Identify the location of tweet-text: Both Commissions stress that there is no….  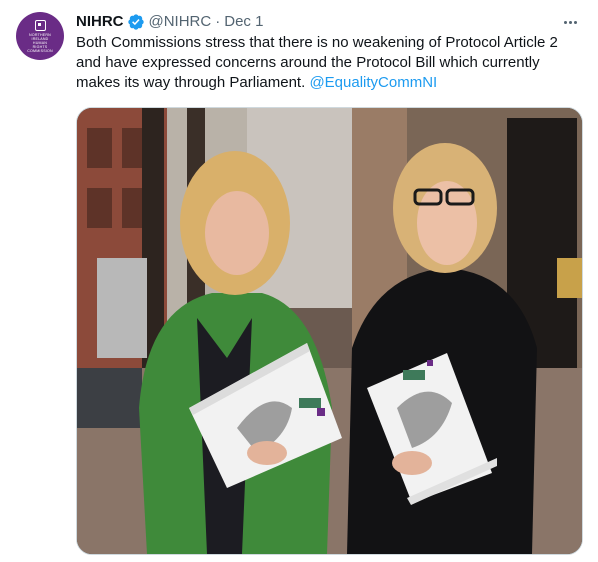
(326, 63).